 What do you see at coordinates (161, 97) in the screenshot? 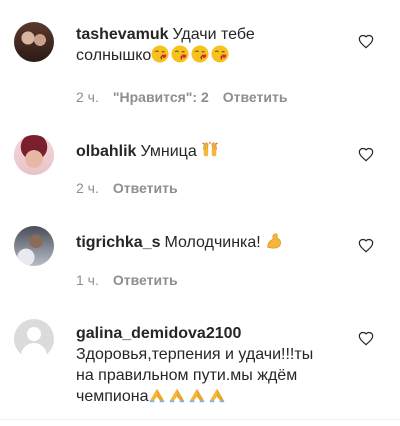
I see `likes-count: "Нравится": 2` at bounding box center [161, 97].